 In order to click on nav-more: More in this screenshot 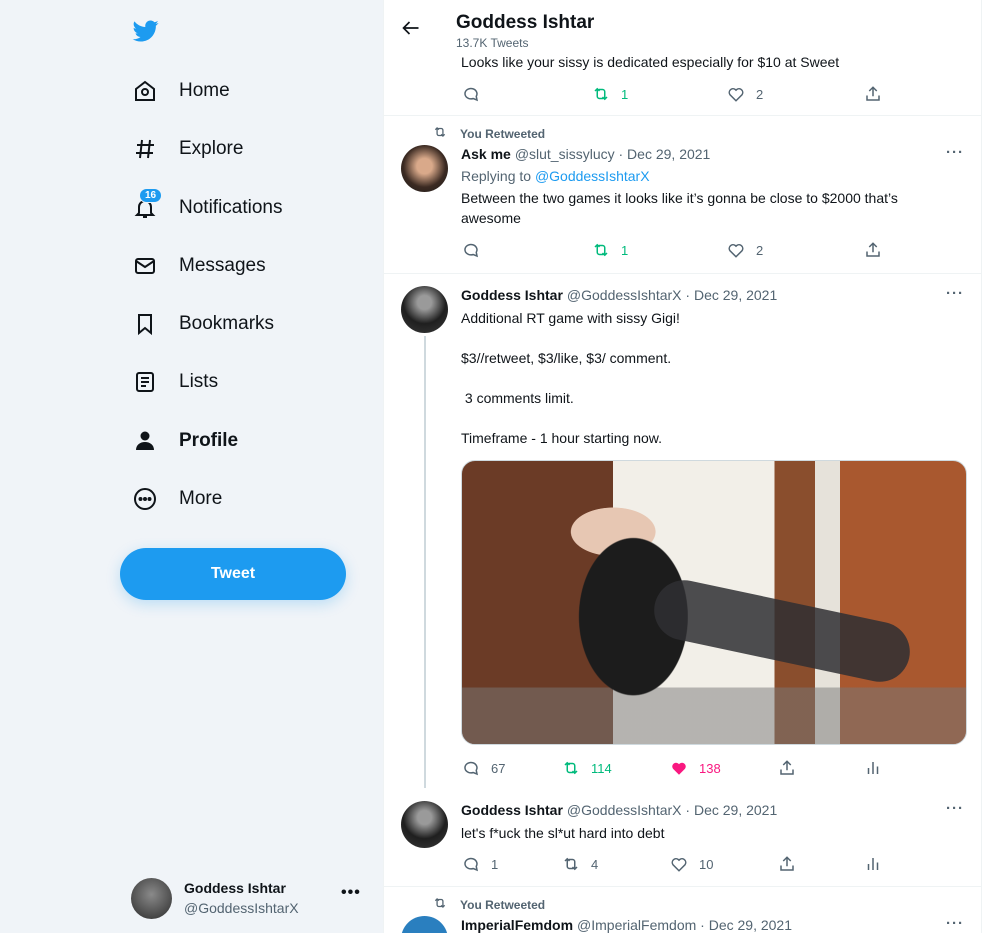, I will do `click(176, 499)`.